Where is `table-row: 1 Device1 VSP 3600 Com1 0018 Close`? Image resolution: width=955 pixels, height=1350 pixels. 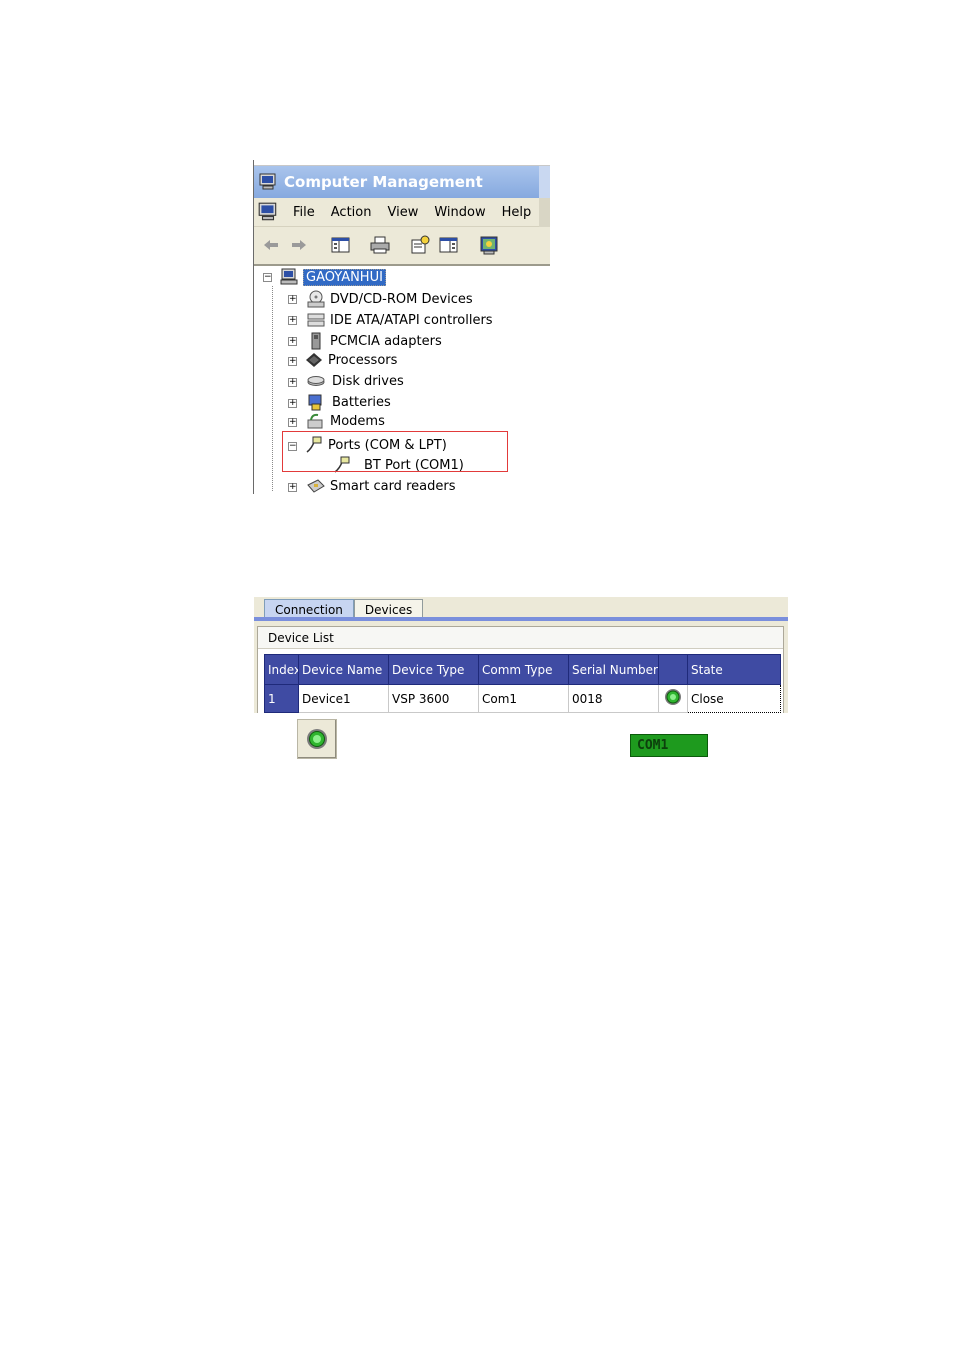 table-row: 1 Device1 VSP 3600 Com1 0018 Close is located at coordinates (522, 698).